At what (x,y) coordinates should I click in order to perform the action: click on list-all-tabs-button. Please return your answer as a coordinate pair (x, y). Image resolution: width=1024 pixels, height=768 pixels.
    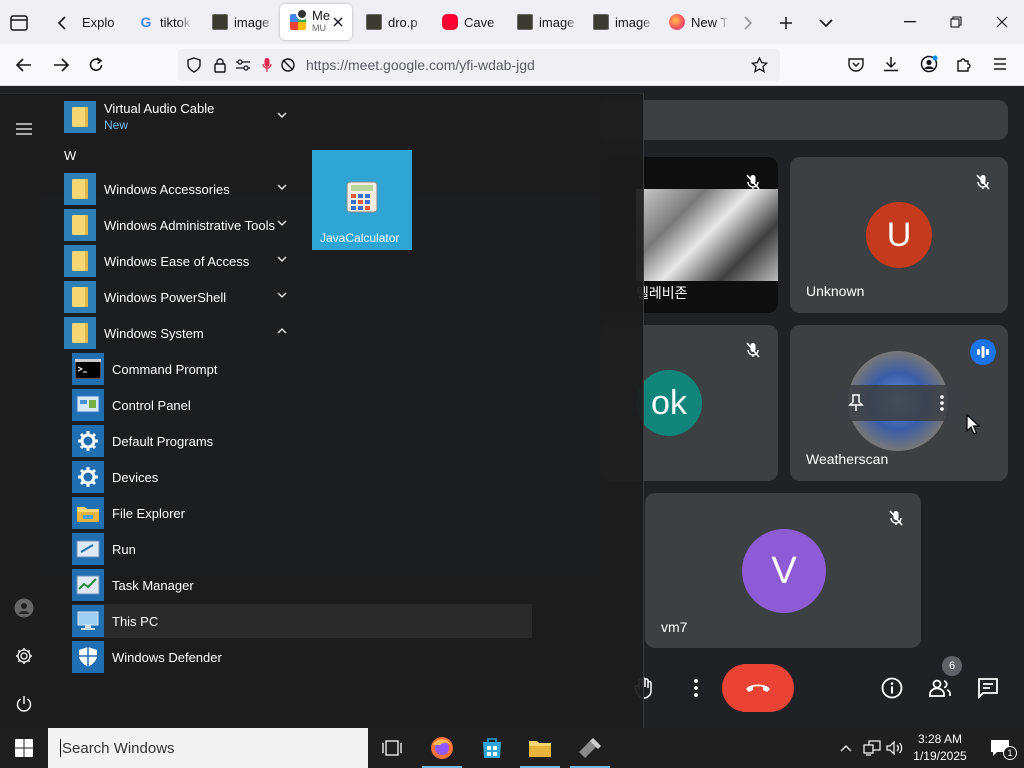
    Looking at the image, I should click on (826, 23).